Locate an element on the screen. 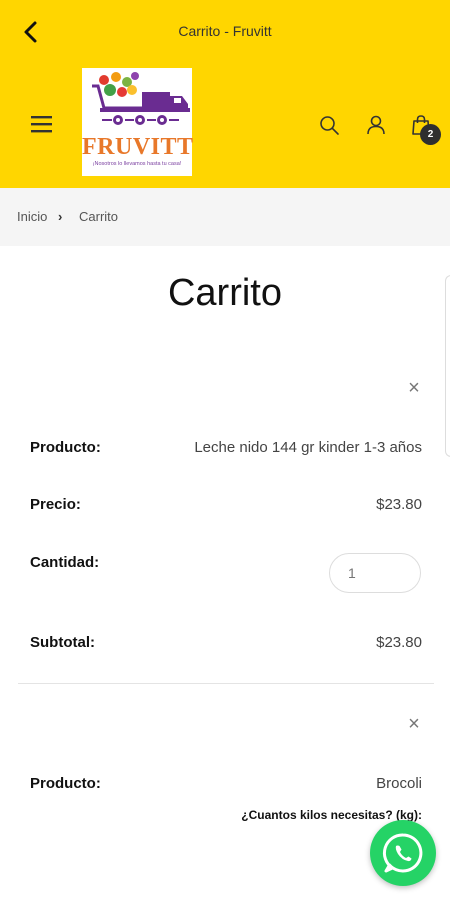 Image resolution: width=450 pixels, height=900 pixels. app-bar: Carrito - Fruvitt is located at coordinates (225, 32).